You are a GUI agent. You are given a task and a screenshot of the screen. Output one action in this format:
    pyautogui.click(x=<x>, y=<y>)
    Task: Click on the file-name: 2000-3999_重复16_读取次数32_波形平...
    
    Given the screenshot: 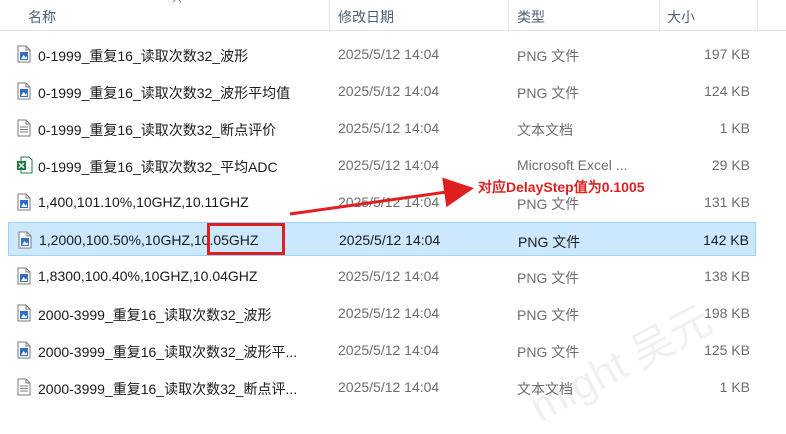 What is the action you would take?
    pyautogui.click(x=168, y=352)
    